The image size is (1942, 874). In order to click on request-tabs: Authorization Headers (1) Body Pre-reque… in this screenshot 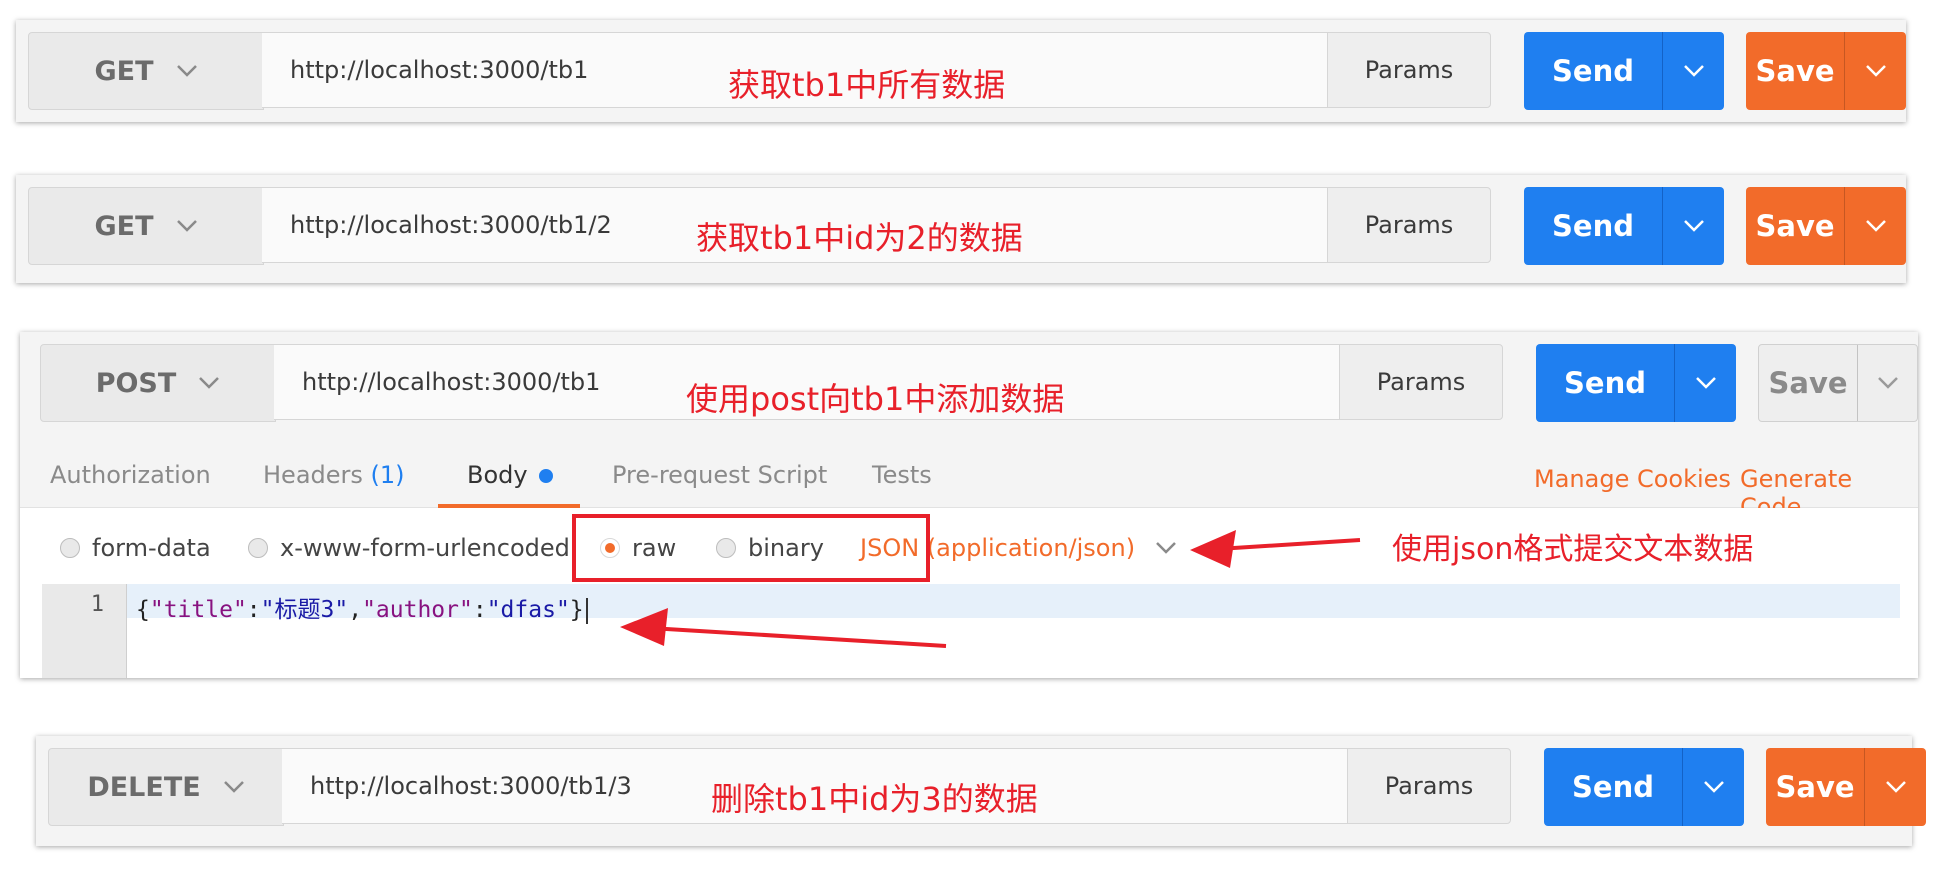, I will do `click(969, 484)`.